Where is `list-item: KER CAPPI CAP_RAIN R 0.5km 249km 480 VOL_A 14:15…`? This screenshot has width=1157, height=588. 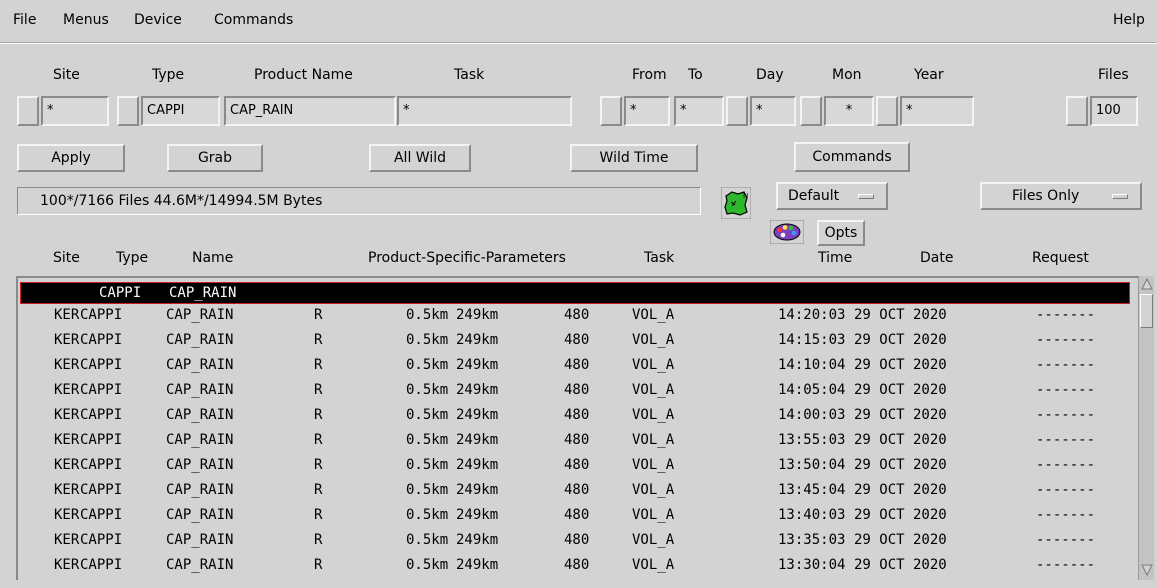 list-item: KER CAPPI CAP_RAIN R 0.5km 249km 480 VOL_A 14:15… is located at coordinates (577, 340).